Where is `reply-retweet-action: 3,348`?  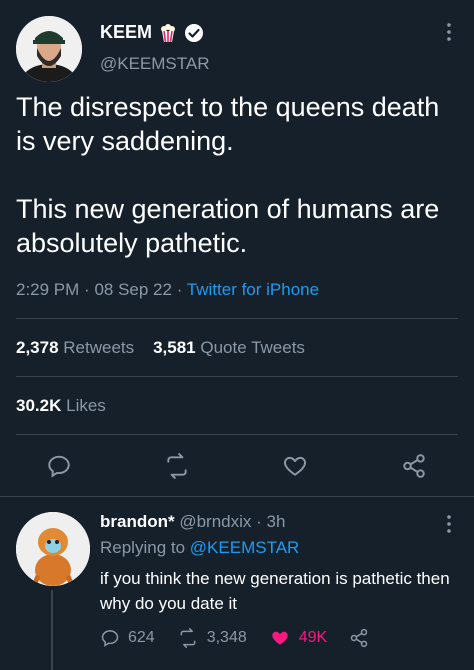
reply-retweet-action: 3,348 is located at coordinates (212, 638).